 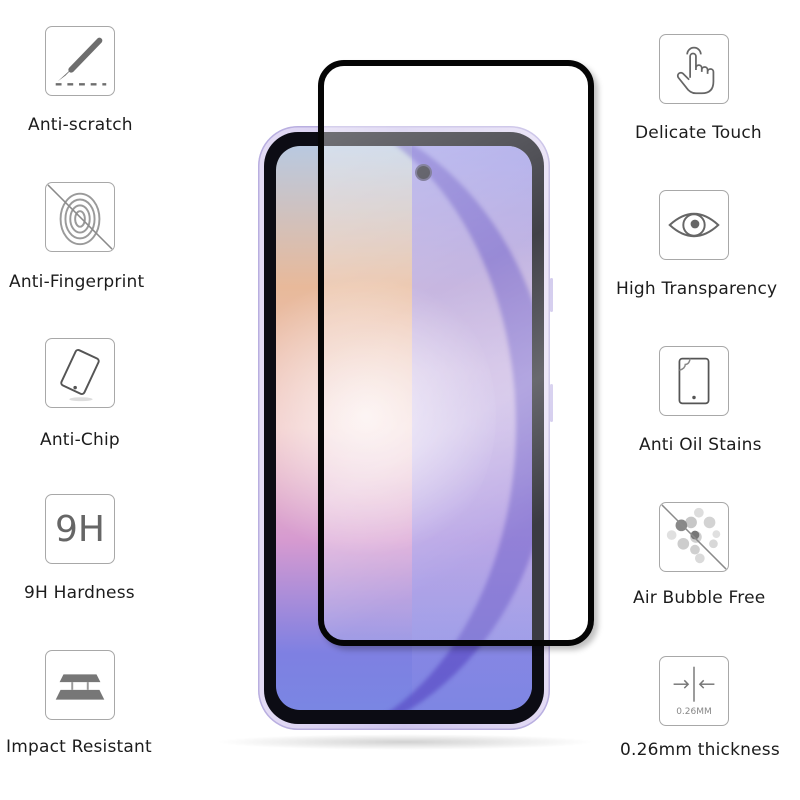 I want to click on 9h-icon: 9H, so click(x=80, y=529).